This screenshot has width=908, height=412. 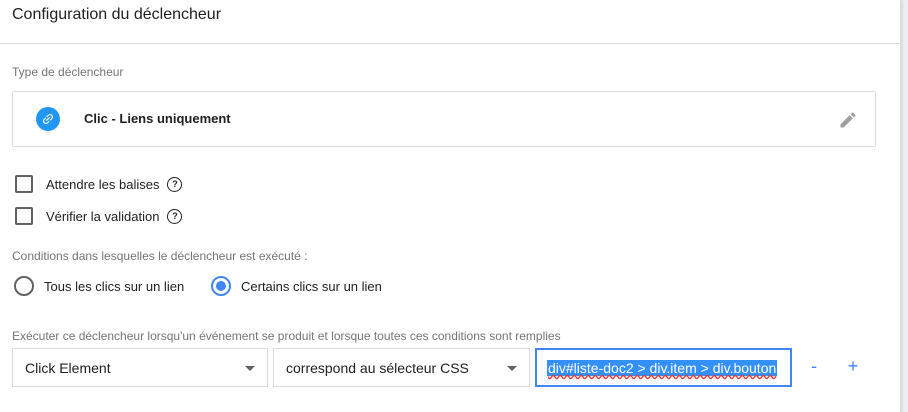 I want to click on variable-select: Click Element, so click(x=140, y=367).